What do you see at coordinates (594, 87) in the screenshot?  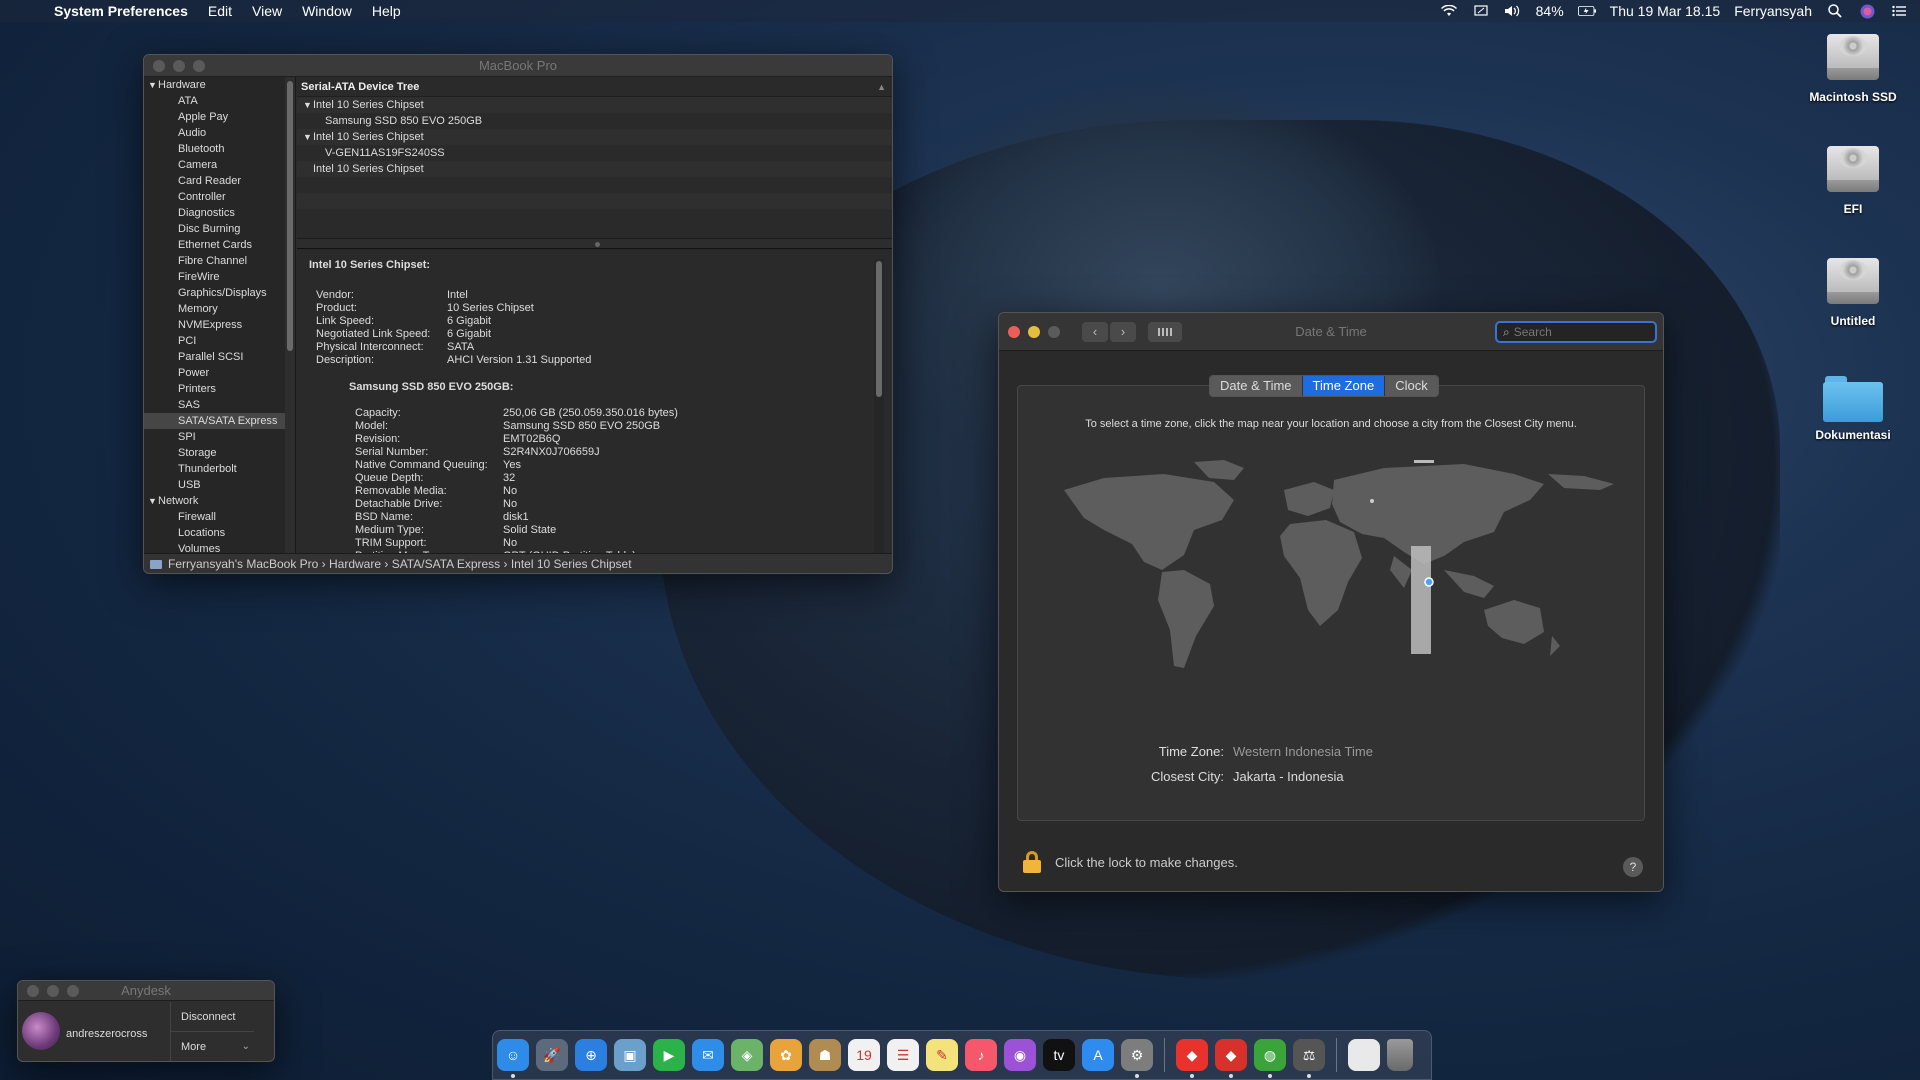 I see `device-tree-header: Serial-ATA Device Tree ▲` at bounding box center [594, 87].